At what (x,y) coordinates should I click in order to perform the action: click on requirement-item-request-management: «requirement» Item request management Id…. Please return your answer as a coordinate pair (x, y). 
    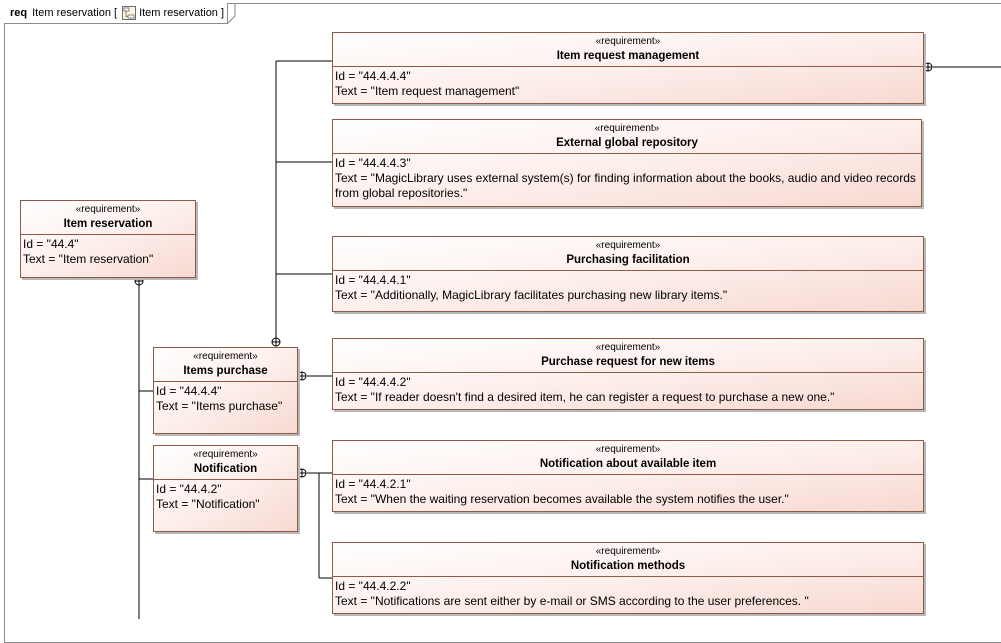
    Looking at the image, I should click on (628, 68).